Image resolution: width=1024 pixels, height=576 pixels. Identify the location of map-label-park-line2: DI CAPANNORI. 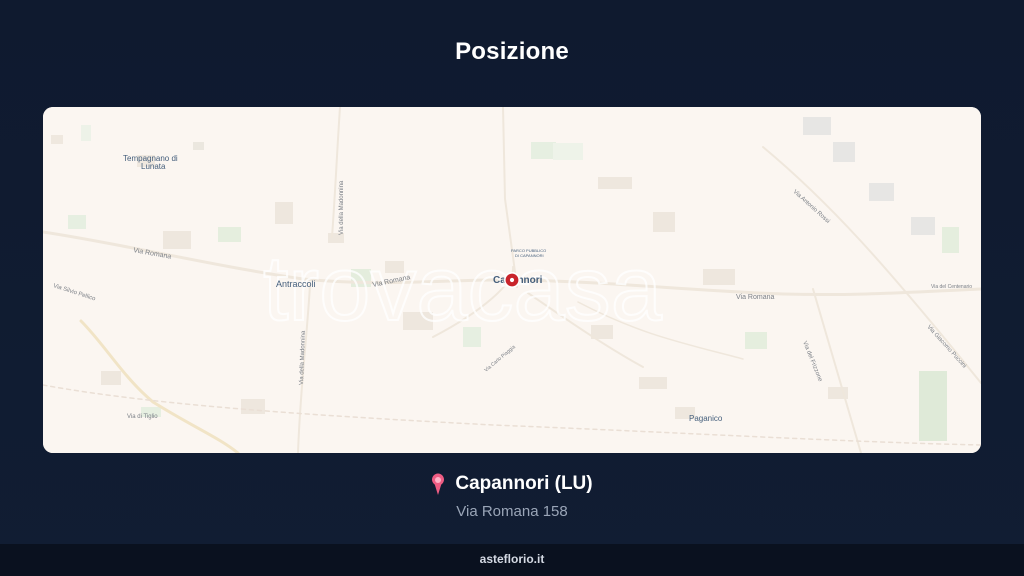
(529, 255).